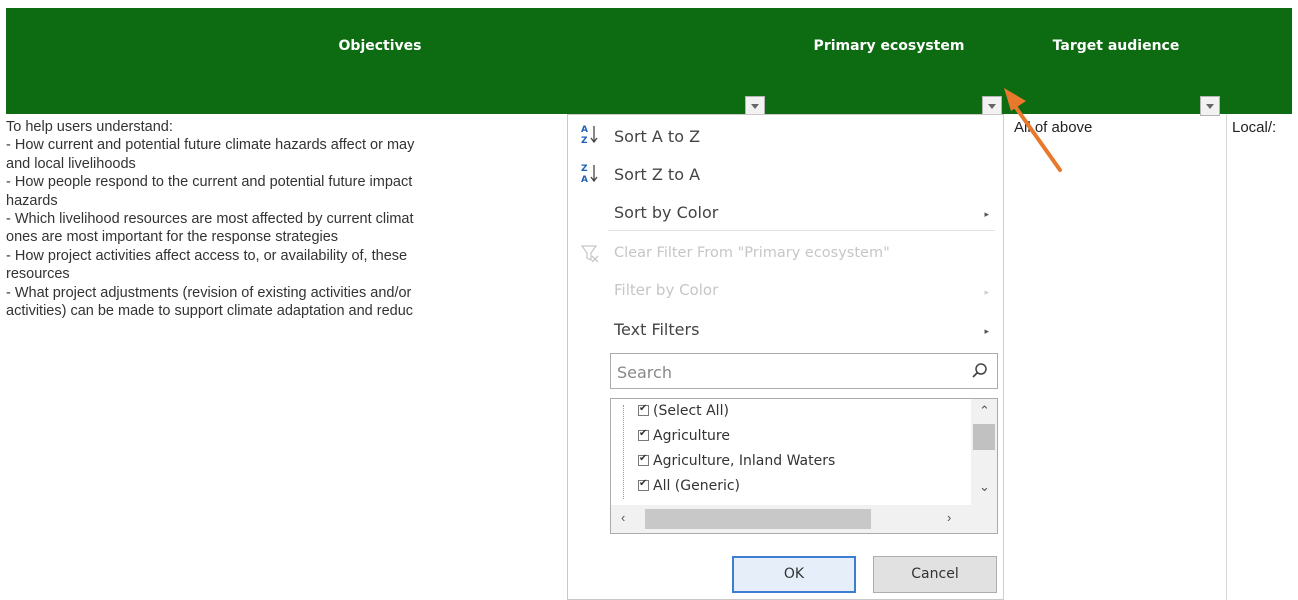 This screenshot has height=600, width=1298. What do you see at coordinates (1226, 357) in the screenshot?
I see `column-gridline` at bounding box center [1226, 357].